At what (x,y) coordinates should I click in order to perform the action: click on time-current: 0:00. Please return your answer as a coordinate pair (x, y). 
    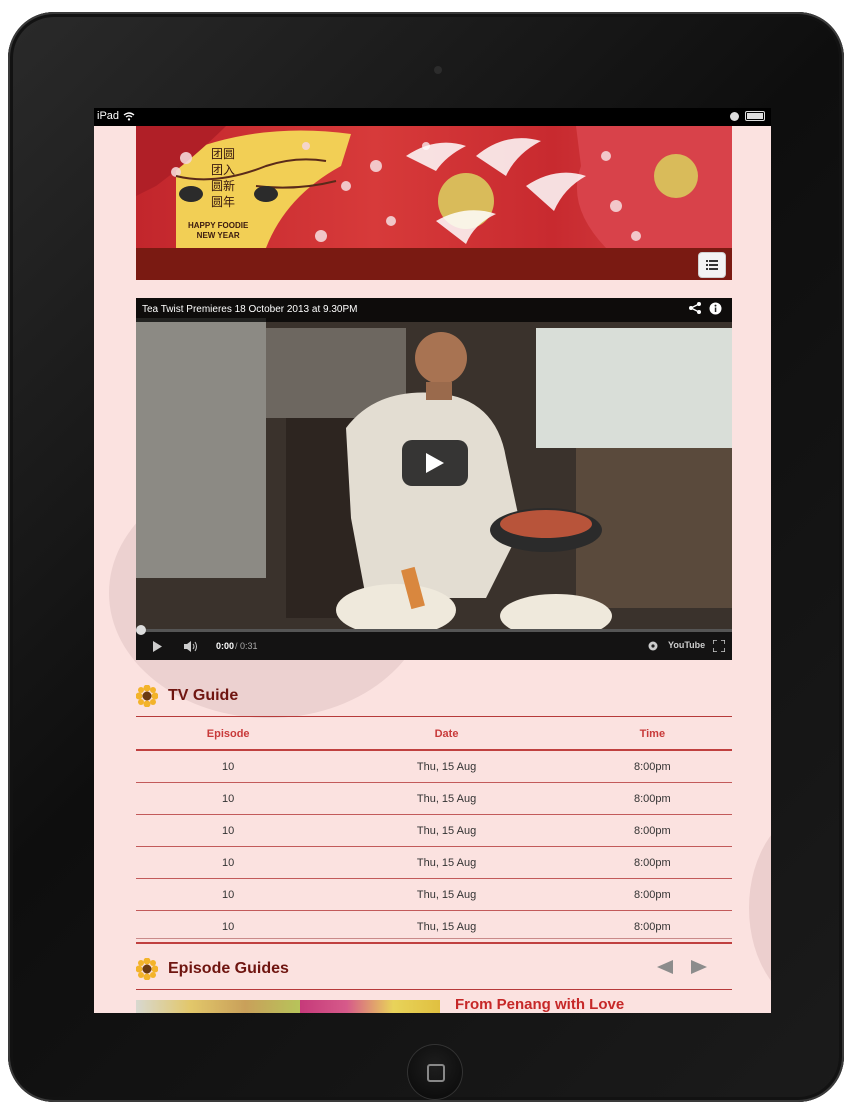
    Looking at the image, I should click on (225, 646).